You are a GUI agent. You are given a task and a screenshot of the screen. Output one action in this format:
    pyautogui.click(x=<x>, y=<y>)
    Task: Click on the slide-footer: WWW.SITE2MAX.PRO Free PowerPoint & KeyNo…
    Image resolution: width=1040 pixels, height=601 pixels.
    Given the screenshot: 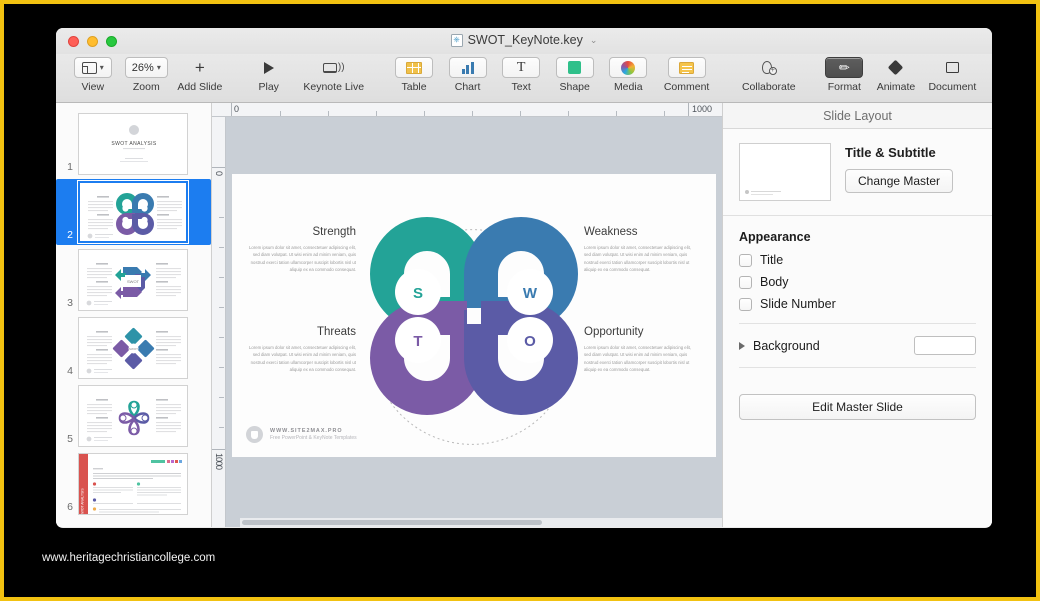 What is the action you would take?
    pyautogui.click(x=301, y=434)
    